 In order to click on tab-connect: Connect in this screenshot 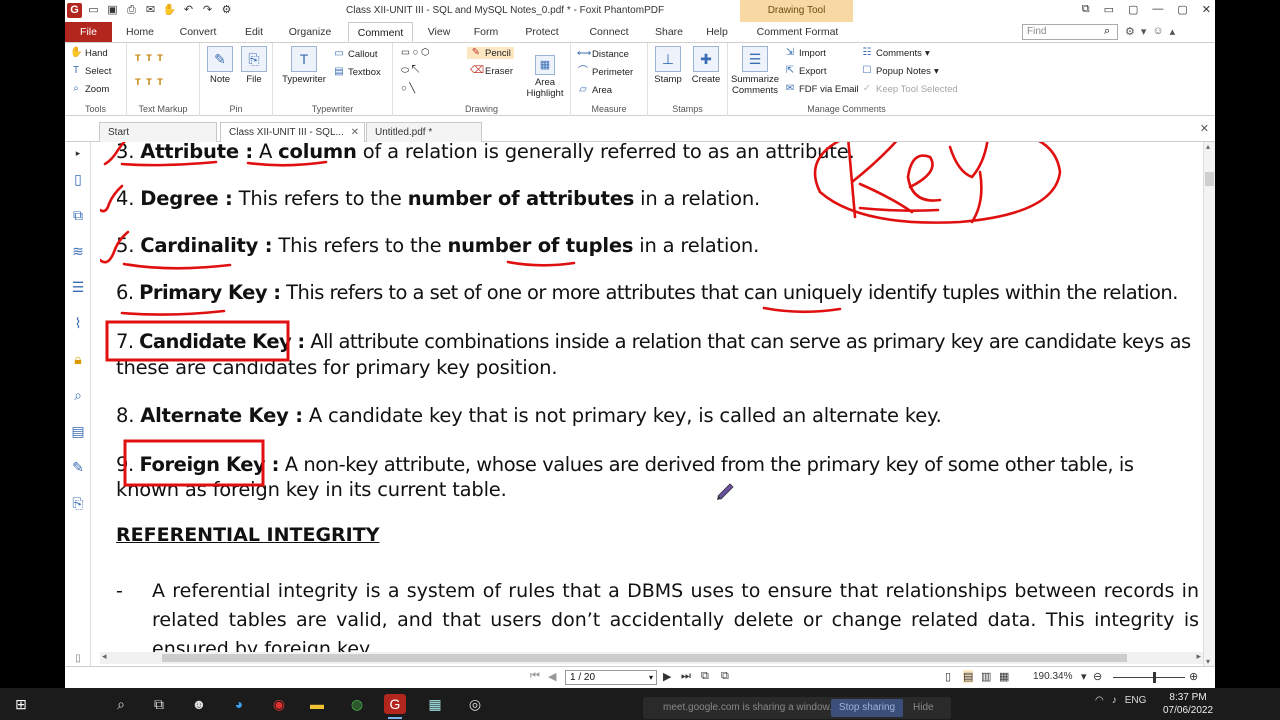, I will do `click(609, 32)`.